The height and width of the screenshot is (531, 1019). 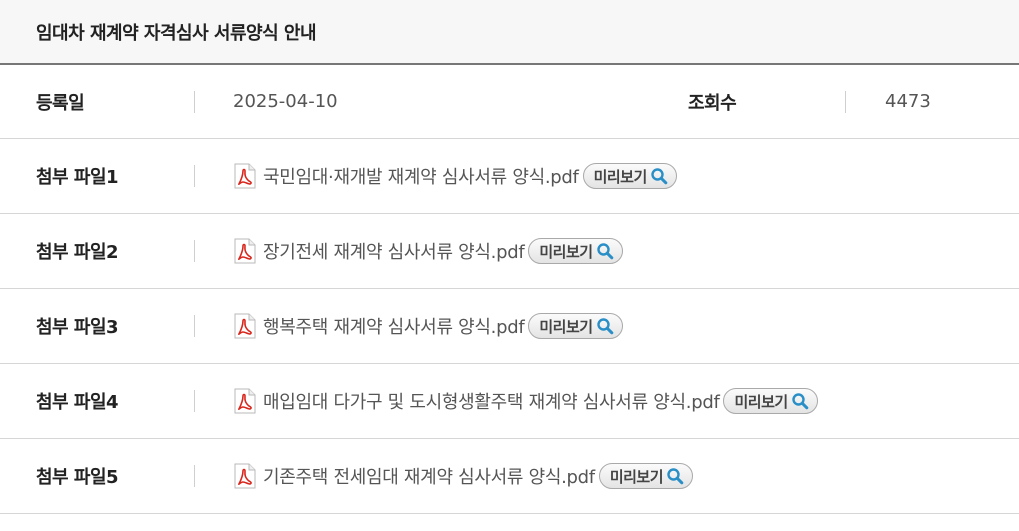 I want to click on date-value: 2025-04-10, so click(x=285, y=101).